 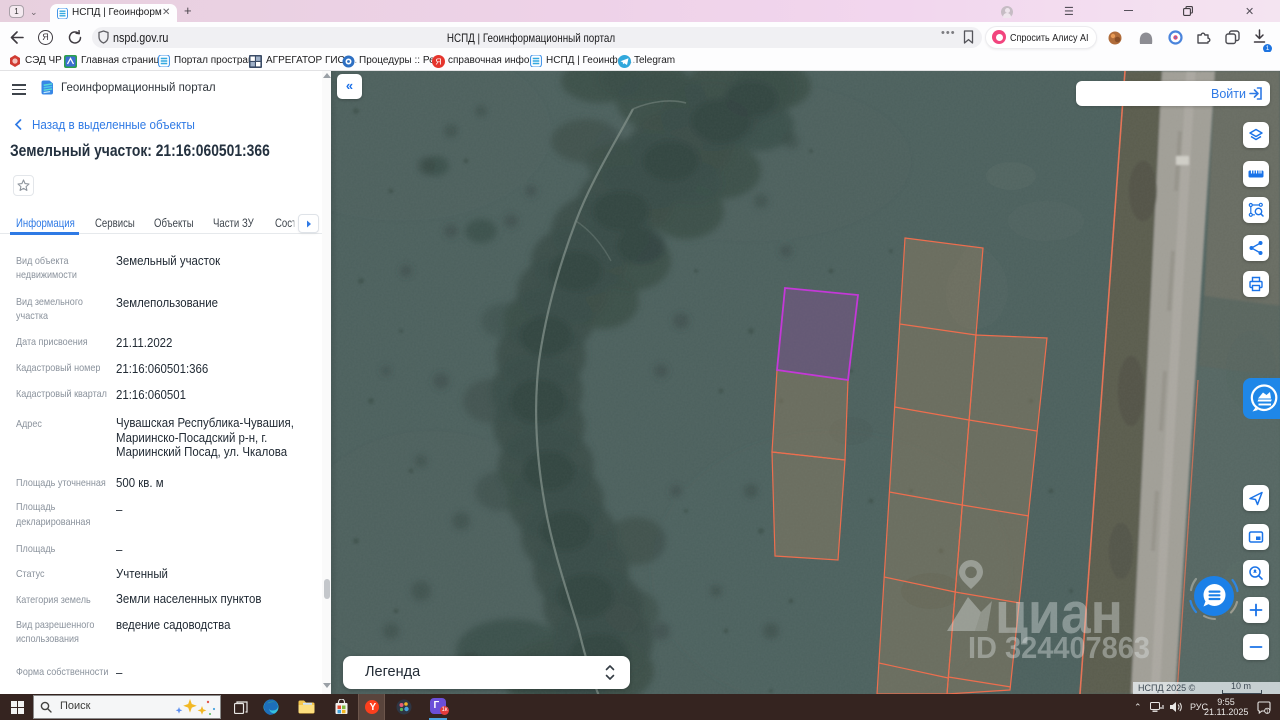 What do you see at coordinates (1059, 647) in the screenshot?
I see `svg-text: ID 324407863` at bounding box center [1059, 647].